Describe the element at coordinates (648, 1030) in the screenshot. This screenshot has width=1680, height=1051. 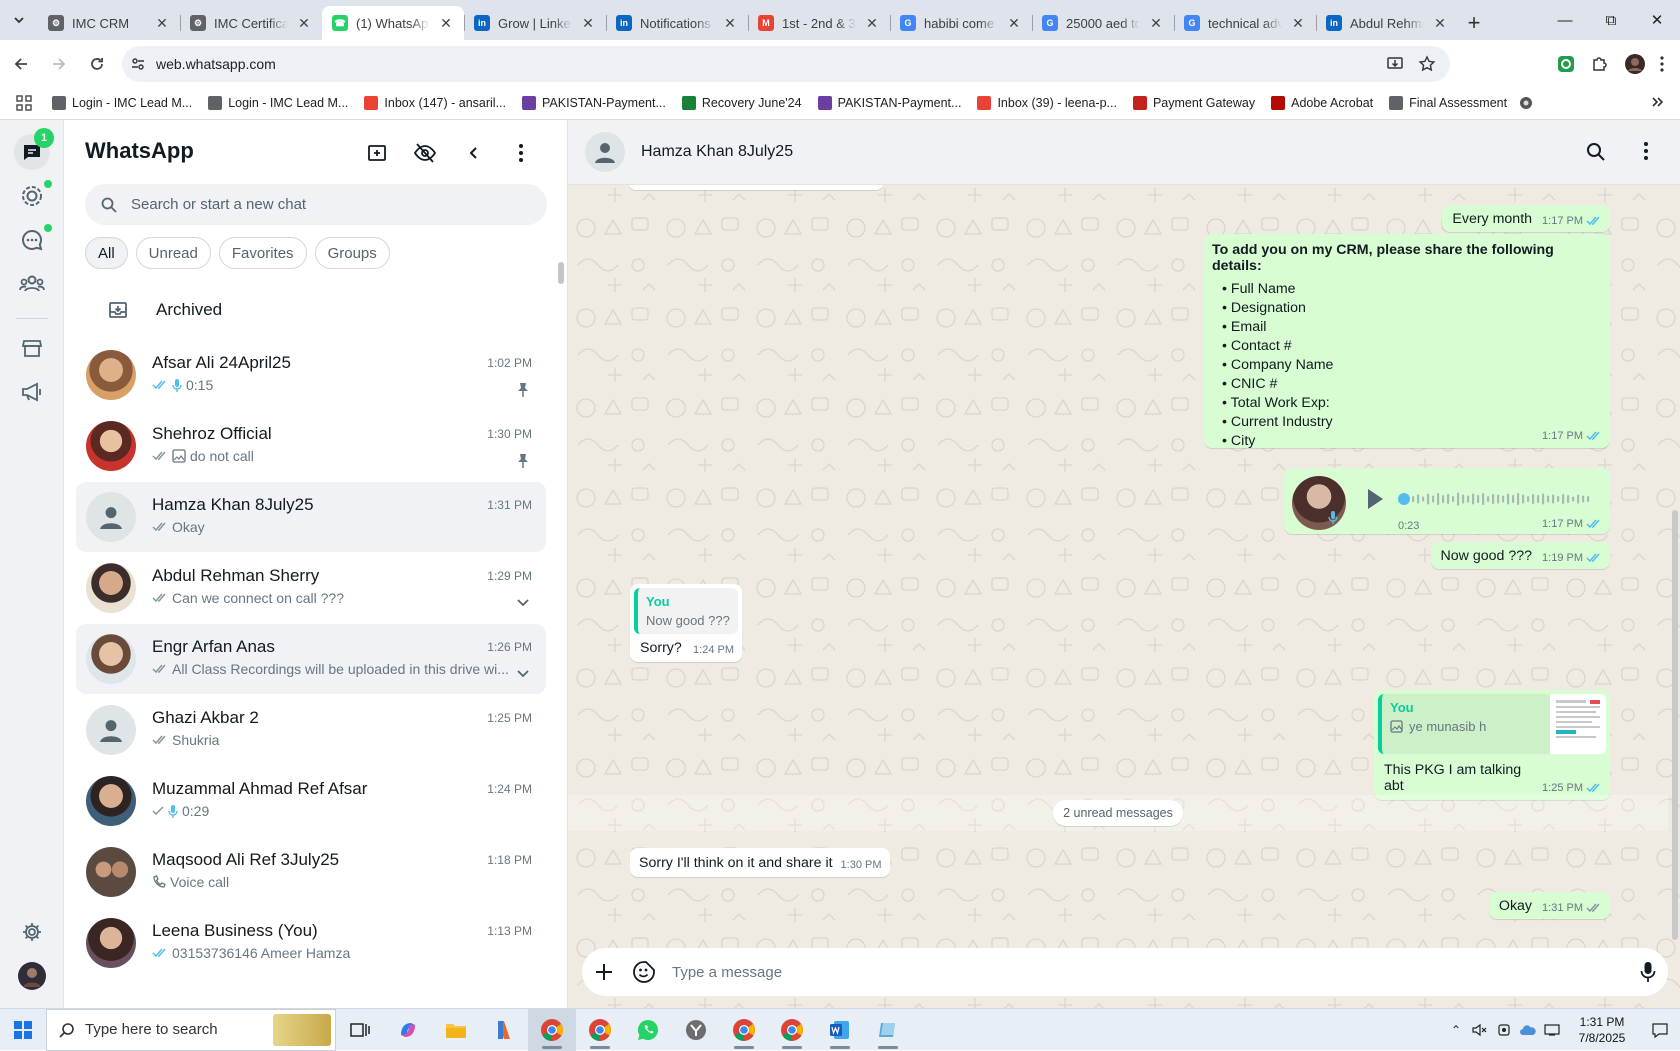
I see `taskbar-whatsapp` at that location.